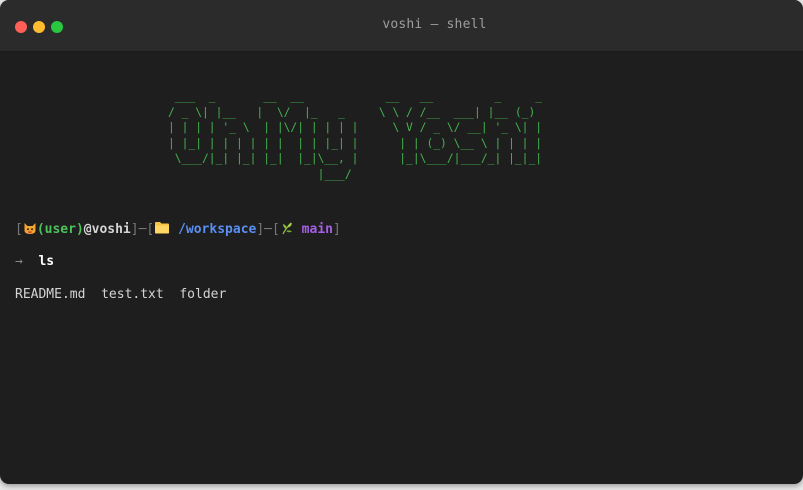 The width and height of the screenshot is (803, 490). What do you see at coordinates (19, 229) in the screenshot?
I see `prompt-open-bracket: [` at bounding box center [19, 229].